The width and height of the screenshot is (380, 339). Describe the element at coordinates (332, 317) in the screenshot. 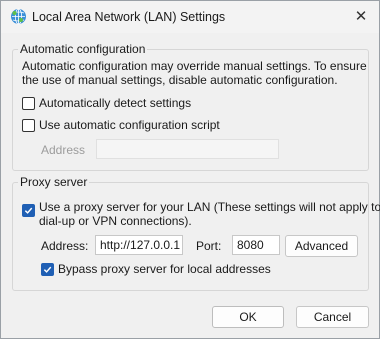

I see `cancel-button: Cancel` at that location.